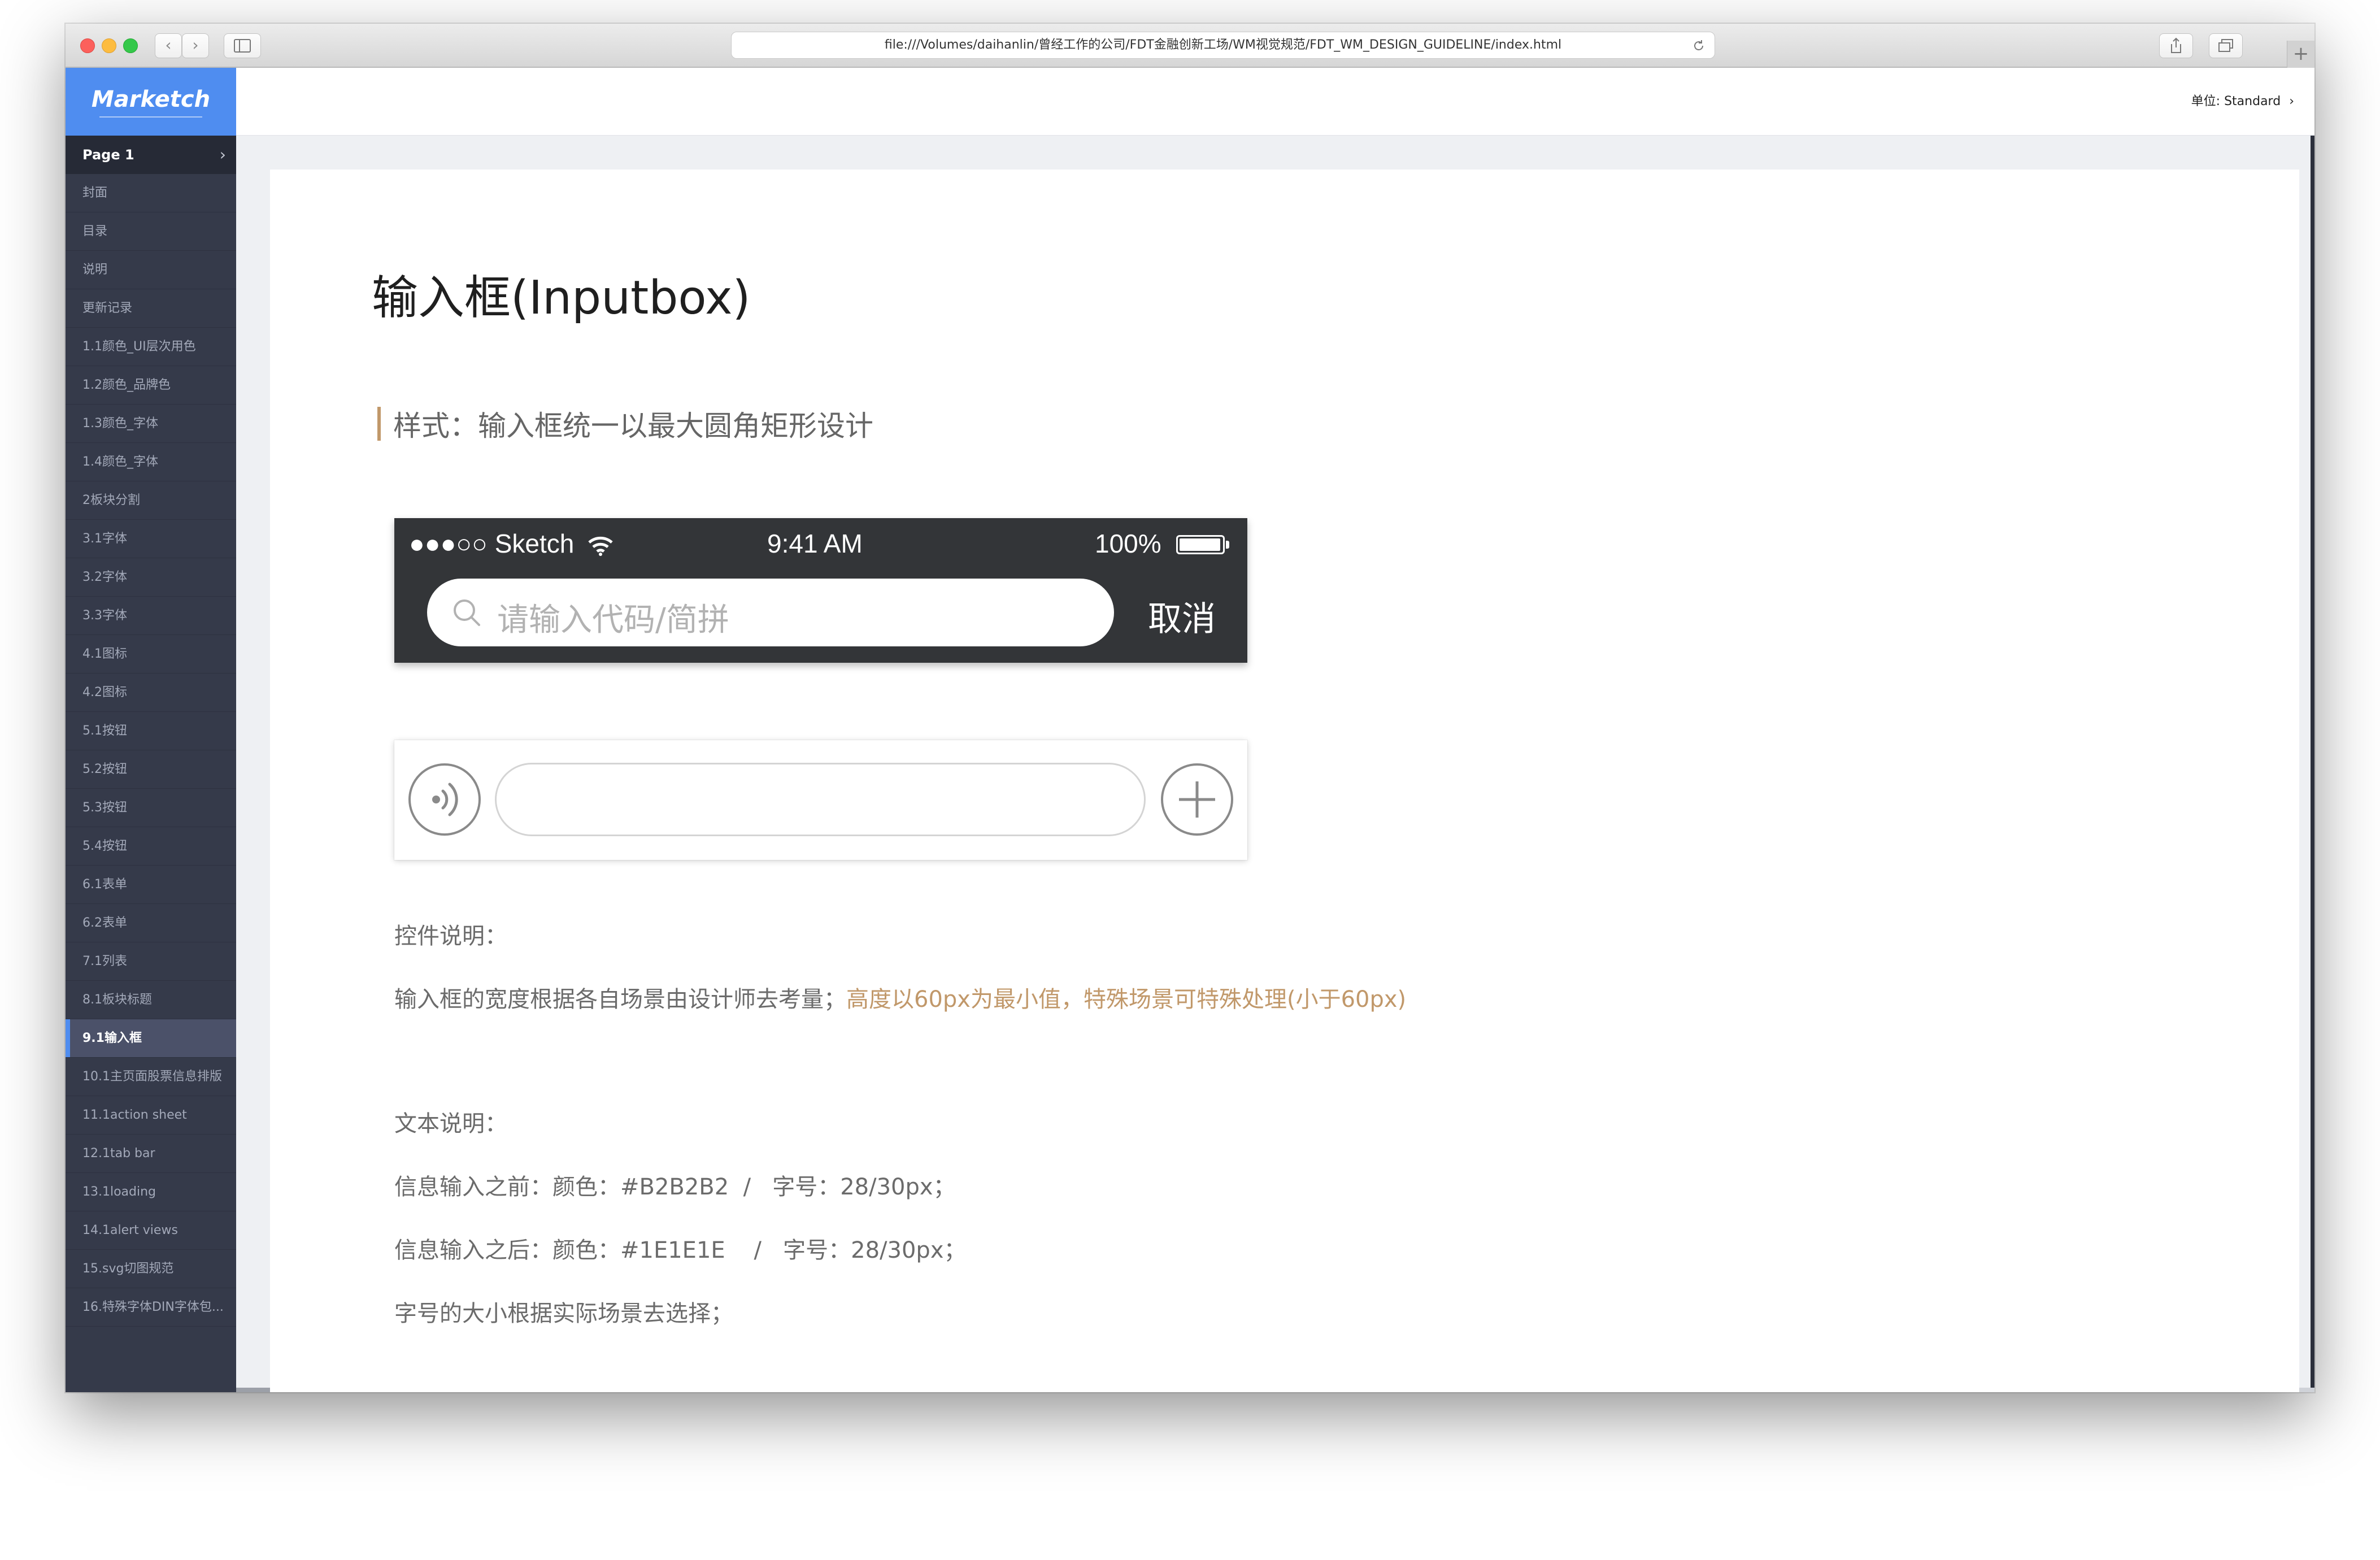 This screenshot has width=2380, height=1560. Describe the element at coordinates (95, 231) in the screenshot. I see `sidebar-item-label: 目录` at that location.